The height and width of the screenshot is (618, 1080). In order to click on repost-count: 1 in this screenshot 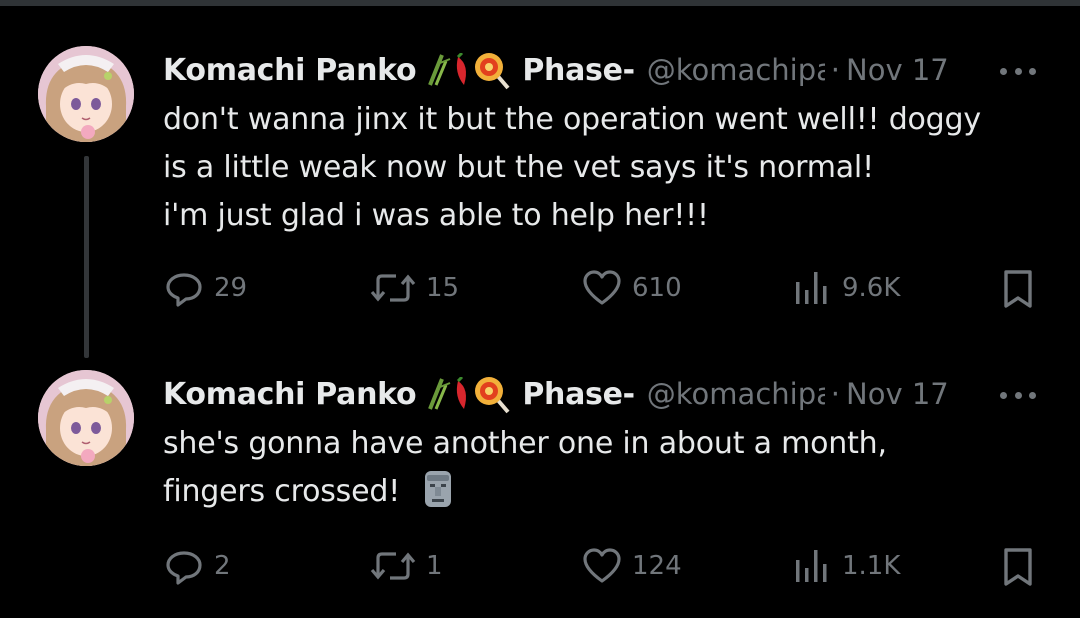, I will do `click(434, 566)`.